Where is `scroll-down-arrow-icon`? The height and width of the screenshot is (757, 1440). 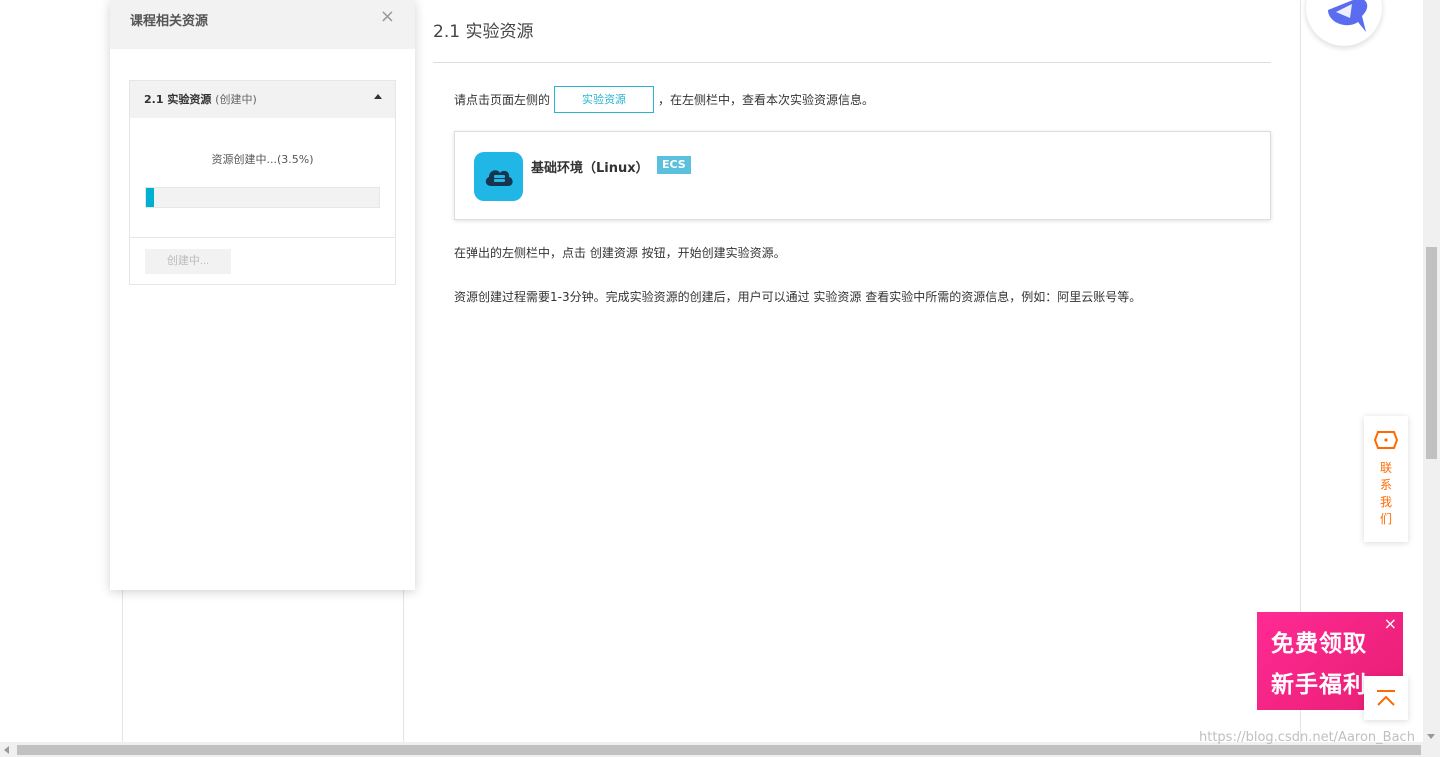
scroll-down-arrow-icon is located at coordinates (1431, 736).